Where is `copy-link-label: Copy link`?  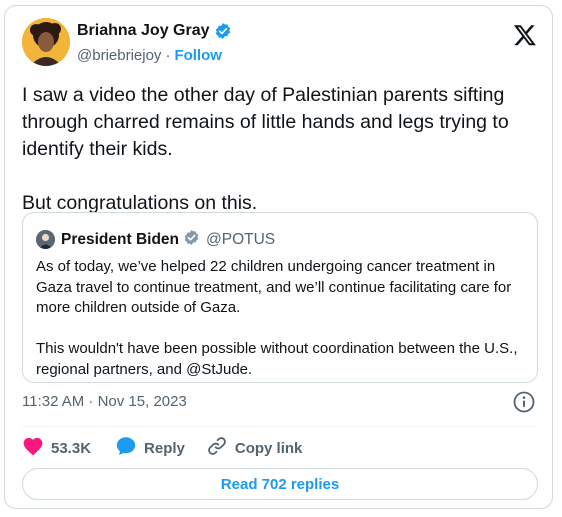
copy-link-label: Copy link is located at coordinates (268, 448).